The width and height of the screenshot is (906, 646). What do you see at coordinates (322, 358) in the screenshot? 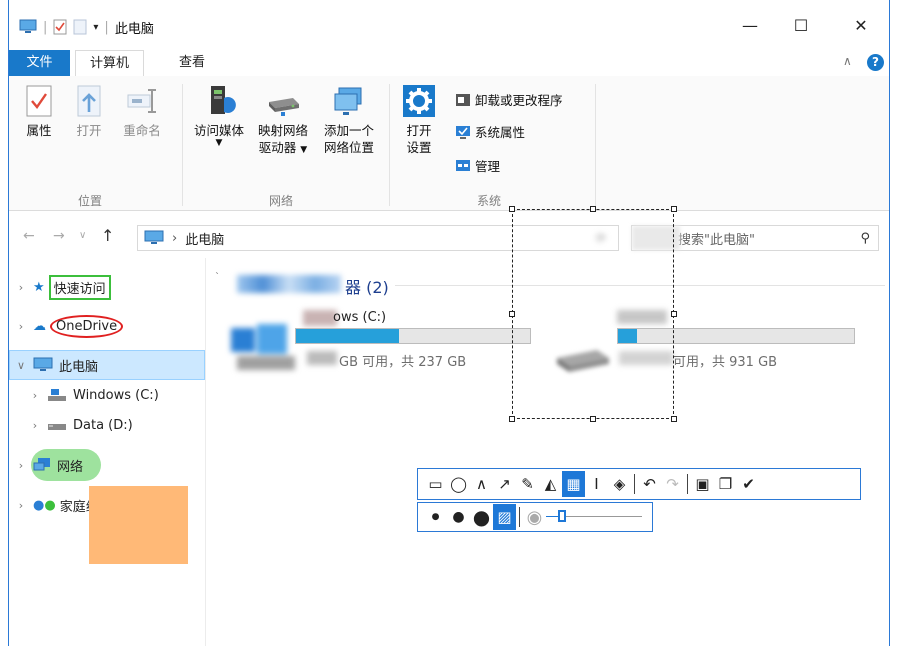
I see `drive-size-mosaic` at bounding box center [322, 358].